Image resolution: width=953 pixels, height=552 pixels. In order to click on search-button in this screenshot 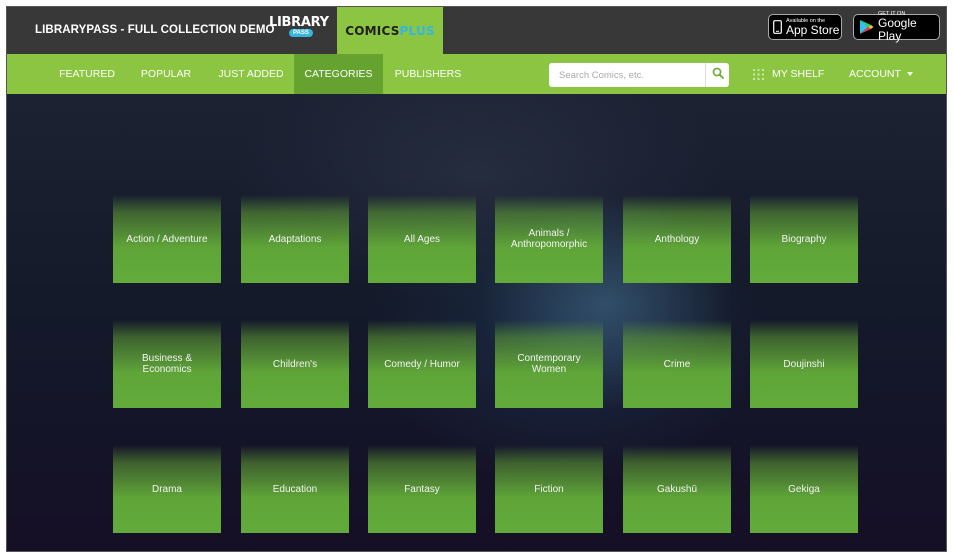, I will do `click(717, 75)`.